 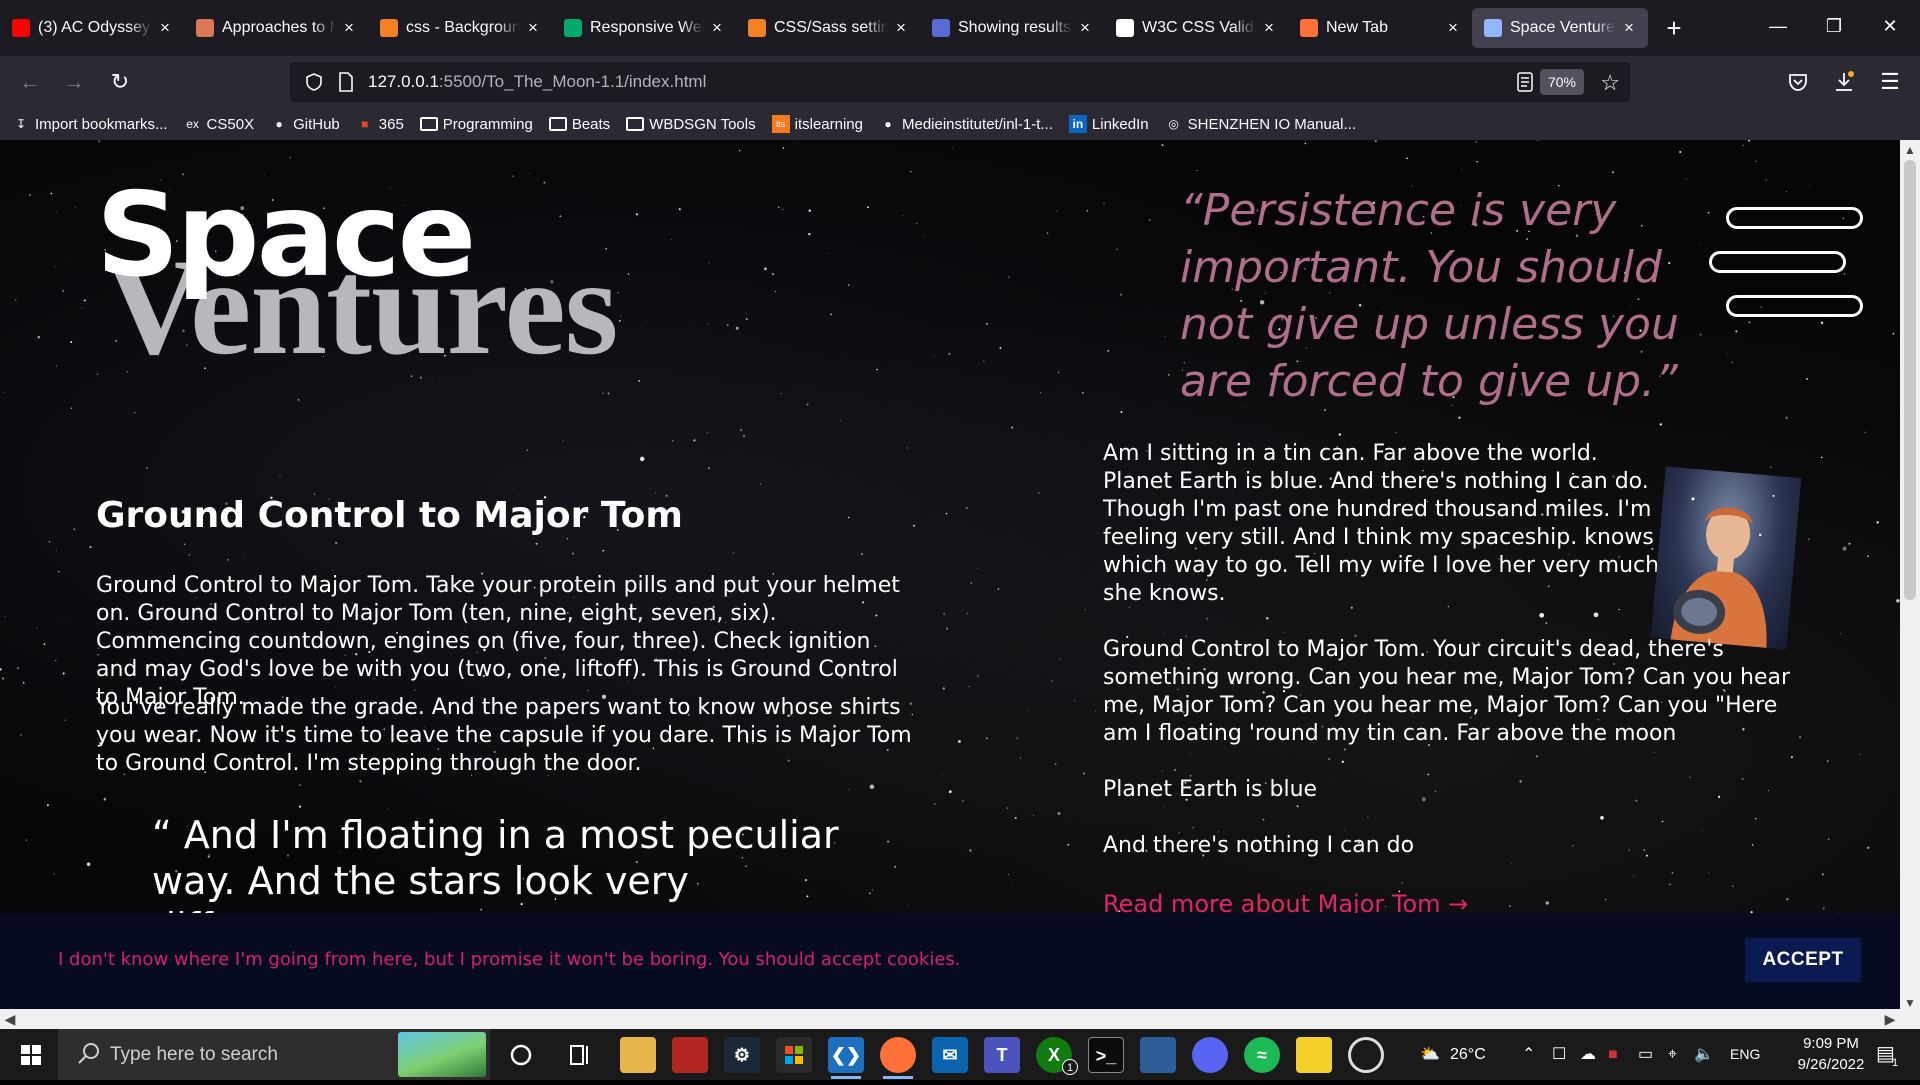 What do you see at coordinates (120, 82) in the screenshot?
I see `reload-button: ↻` at bounding box center [120, 82].